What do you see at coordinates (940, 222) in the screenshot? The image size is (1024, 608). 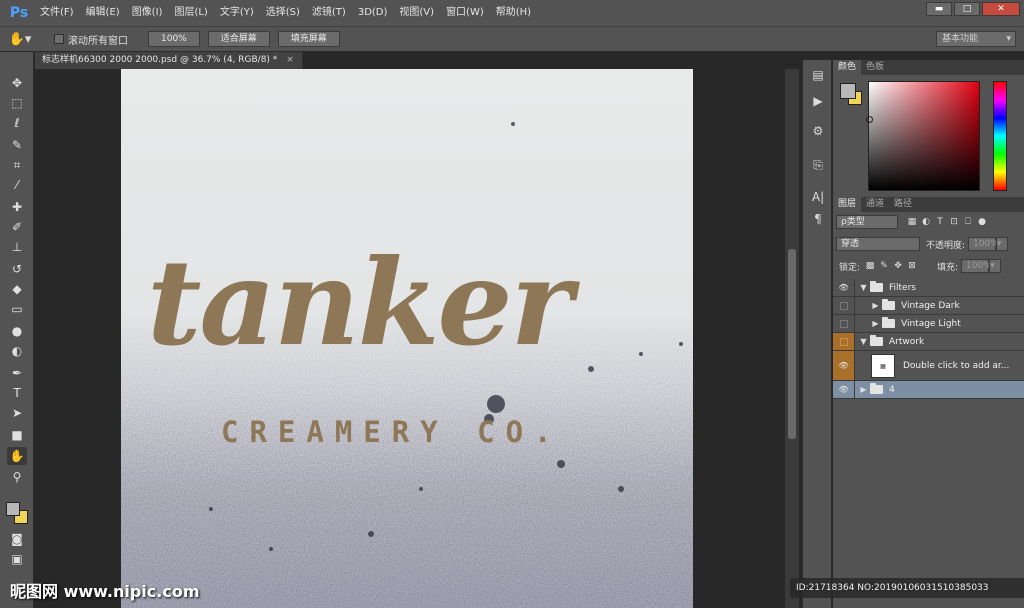 I see `filter-type-icon: T` at bounding box center [940, 222].